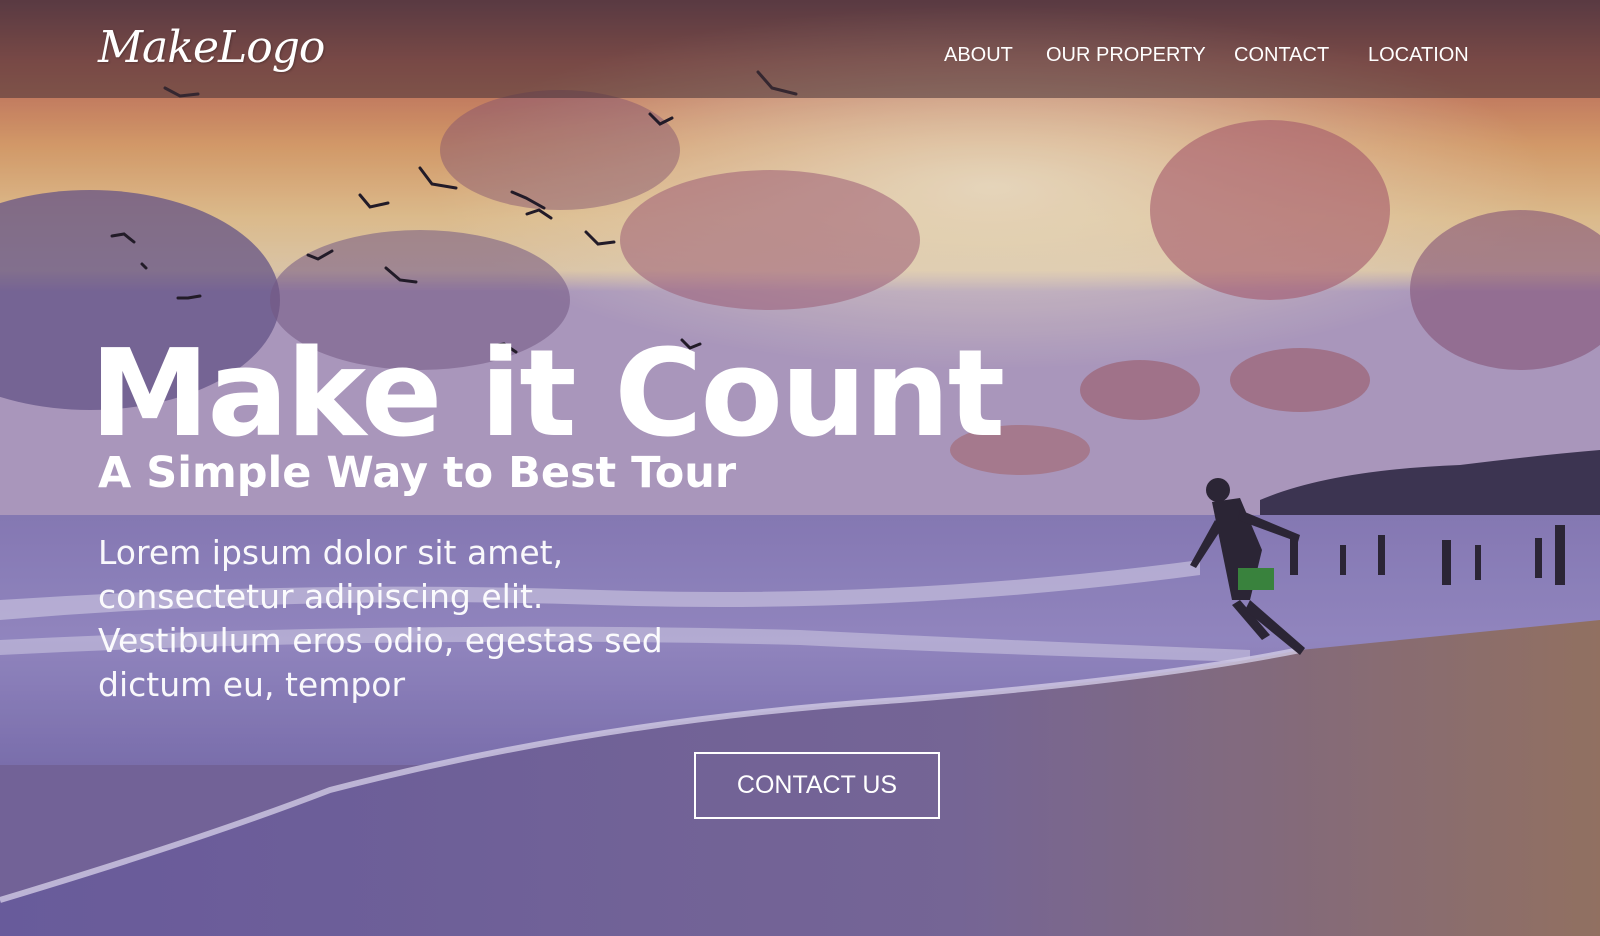 The image size is (1600, 936). What do you see at coordinates (1418, 55) in the screenshot?
I see `nav-link-location: LOCATION` at bounding box center [1418, 55].